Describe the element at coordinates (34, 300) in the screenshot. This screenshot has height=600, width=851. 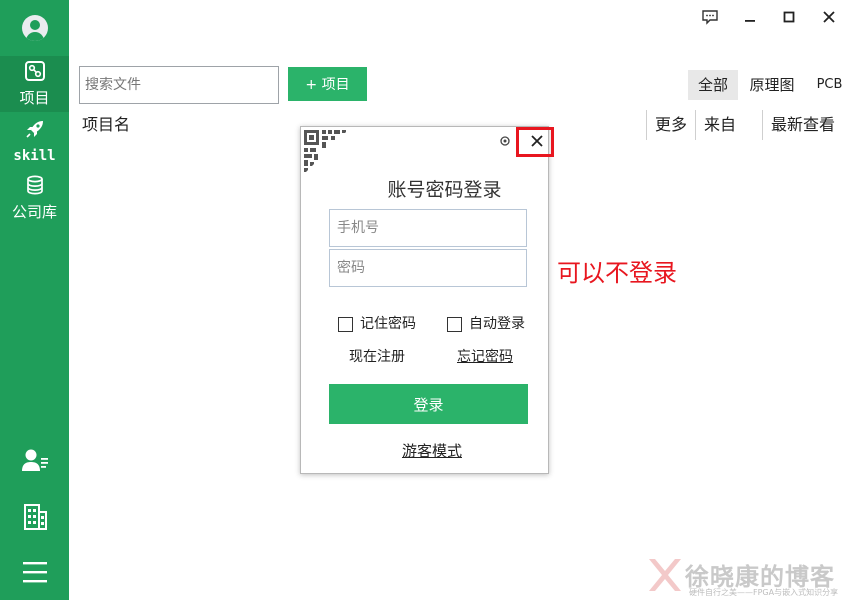
I see `sidebar: 项目 skill 公司库` at that location.